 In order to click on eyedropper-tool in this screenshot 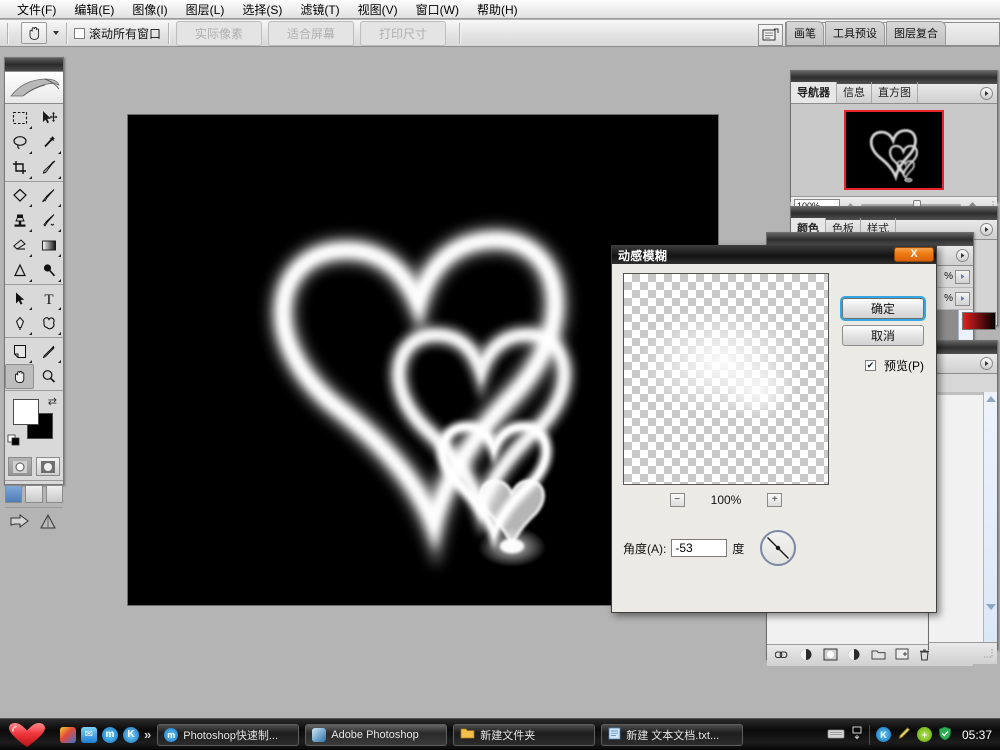, I will do `click(48, 351)`.